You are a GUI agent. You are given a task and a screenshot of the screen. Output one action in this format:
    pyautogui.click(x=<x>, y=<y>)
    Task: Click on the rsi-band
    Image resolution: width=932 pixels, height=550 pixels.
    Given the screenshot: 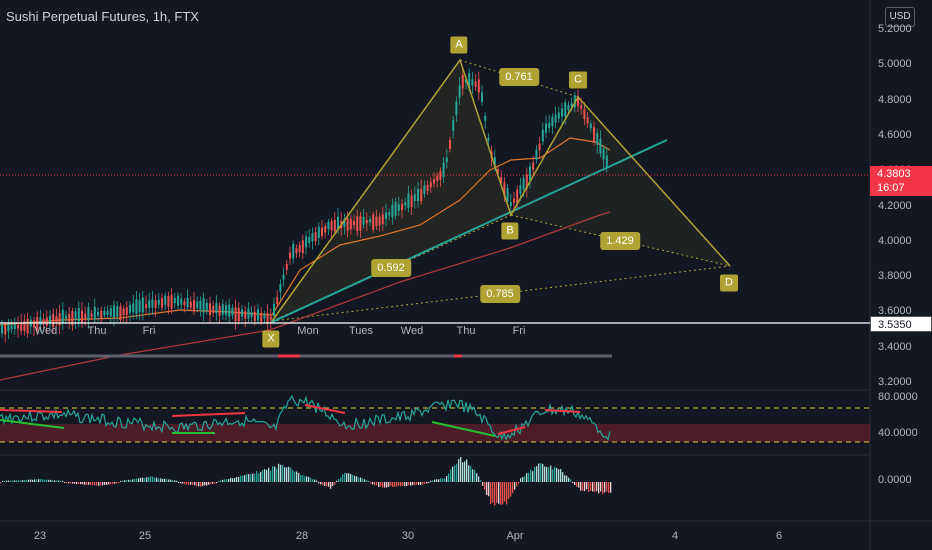 What is the action you would take?
    pyautogui.click(x=435, y=433)
    